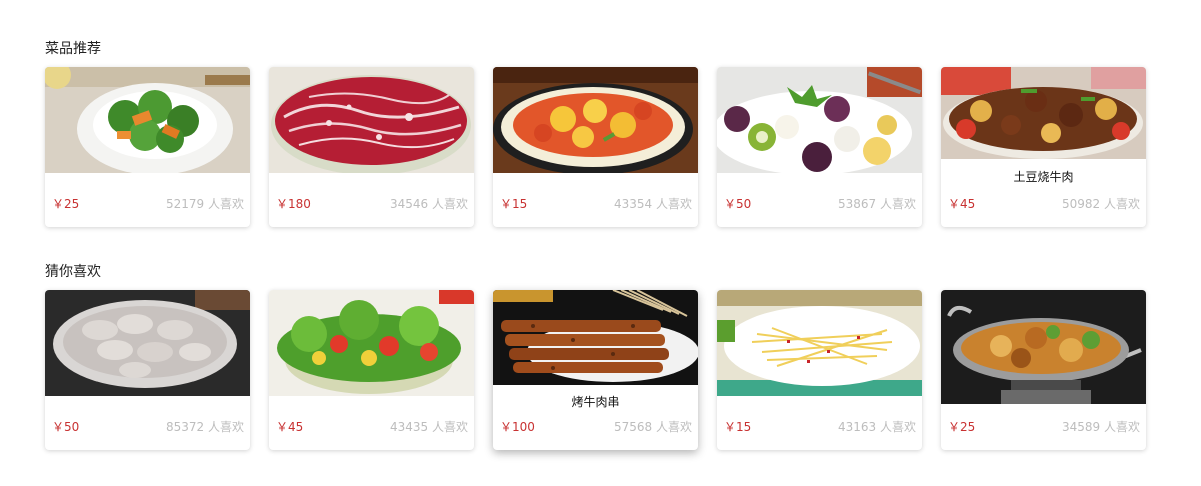  Describe the element at coordinates (653, 204) in the screenshot. I see `likes-count: 43354 人喜欢` at that location.